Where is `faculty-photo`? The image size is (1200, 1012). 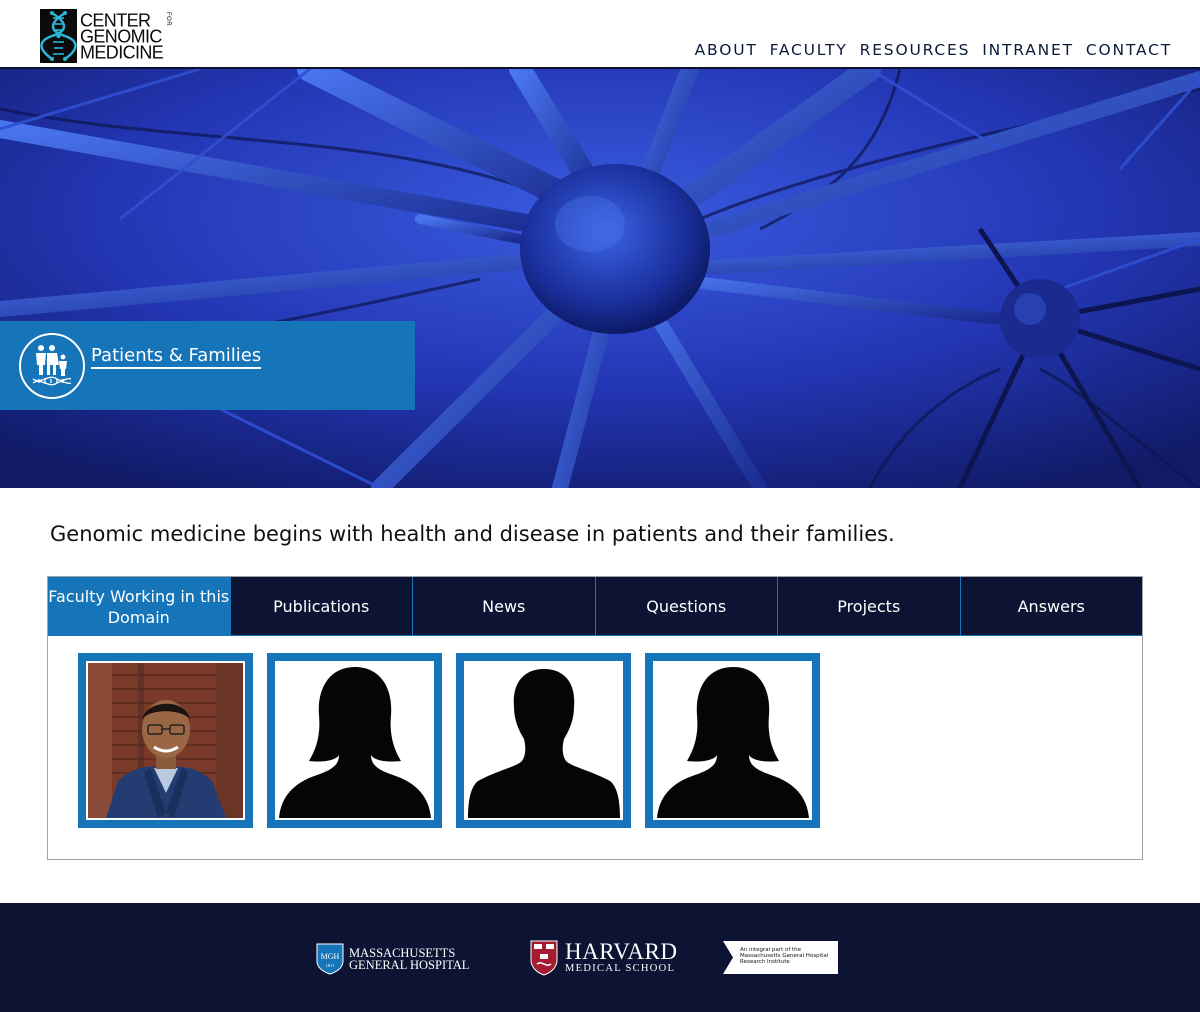
faculty-photo is located at coordinates (165, 740).